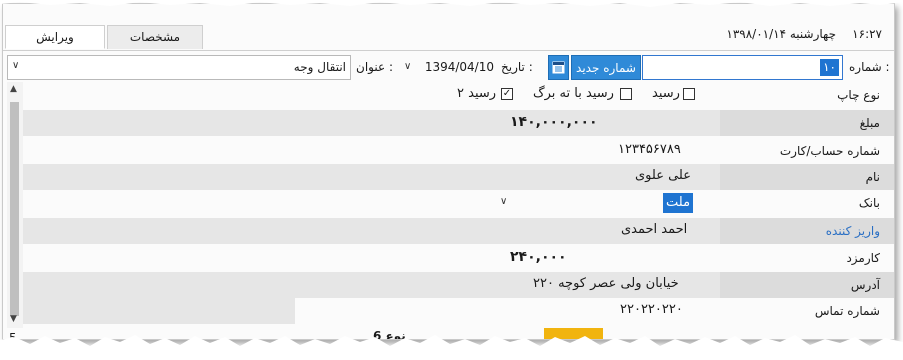  Describe the element at coordinates (807, 285) in the screenshot. I see `grid-label-cell: آدرس` at that location.